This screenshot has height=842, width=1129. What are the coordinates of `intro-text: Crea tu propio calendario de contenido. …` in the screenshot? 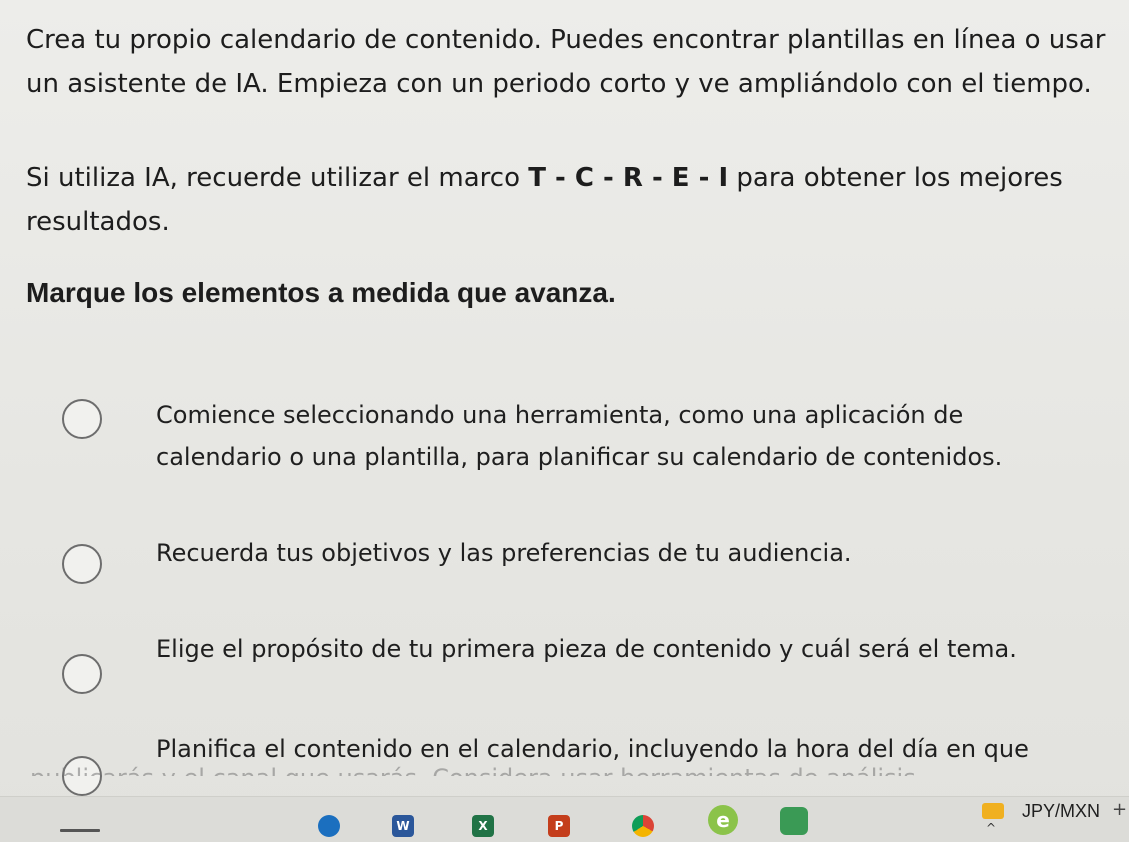 It's located at (566, 62).